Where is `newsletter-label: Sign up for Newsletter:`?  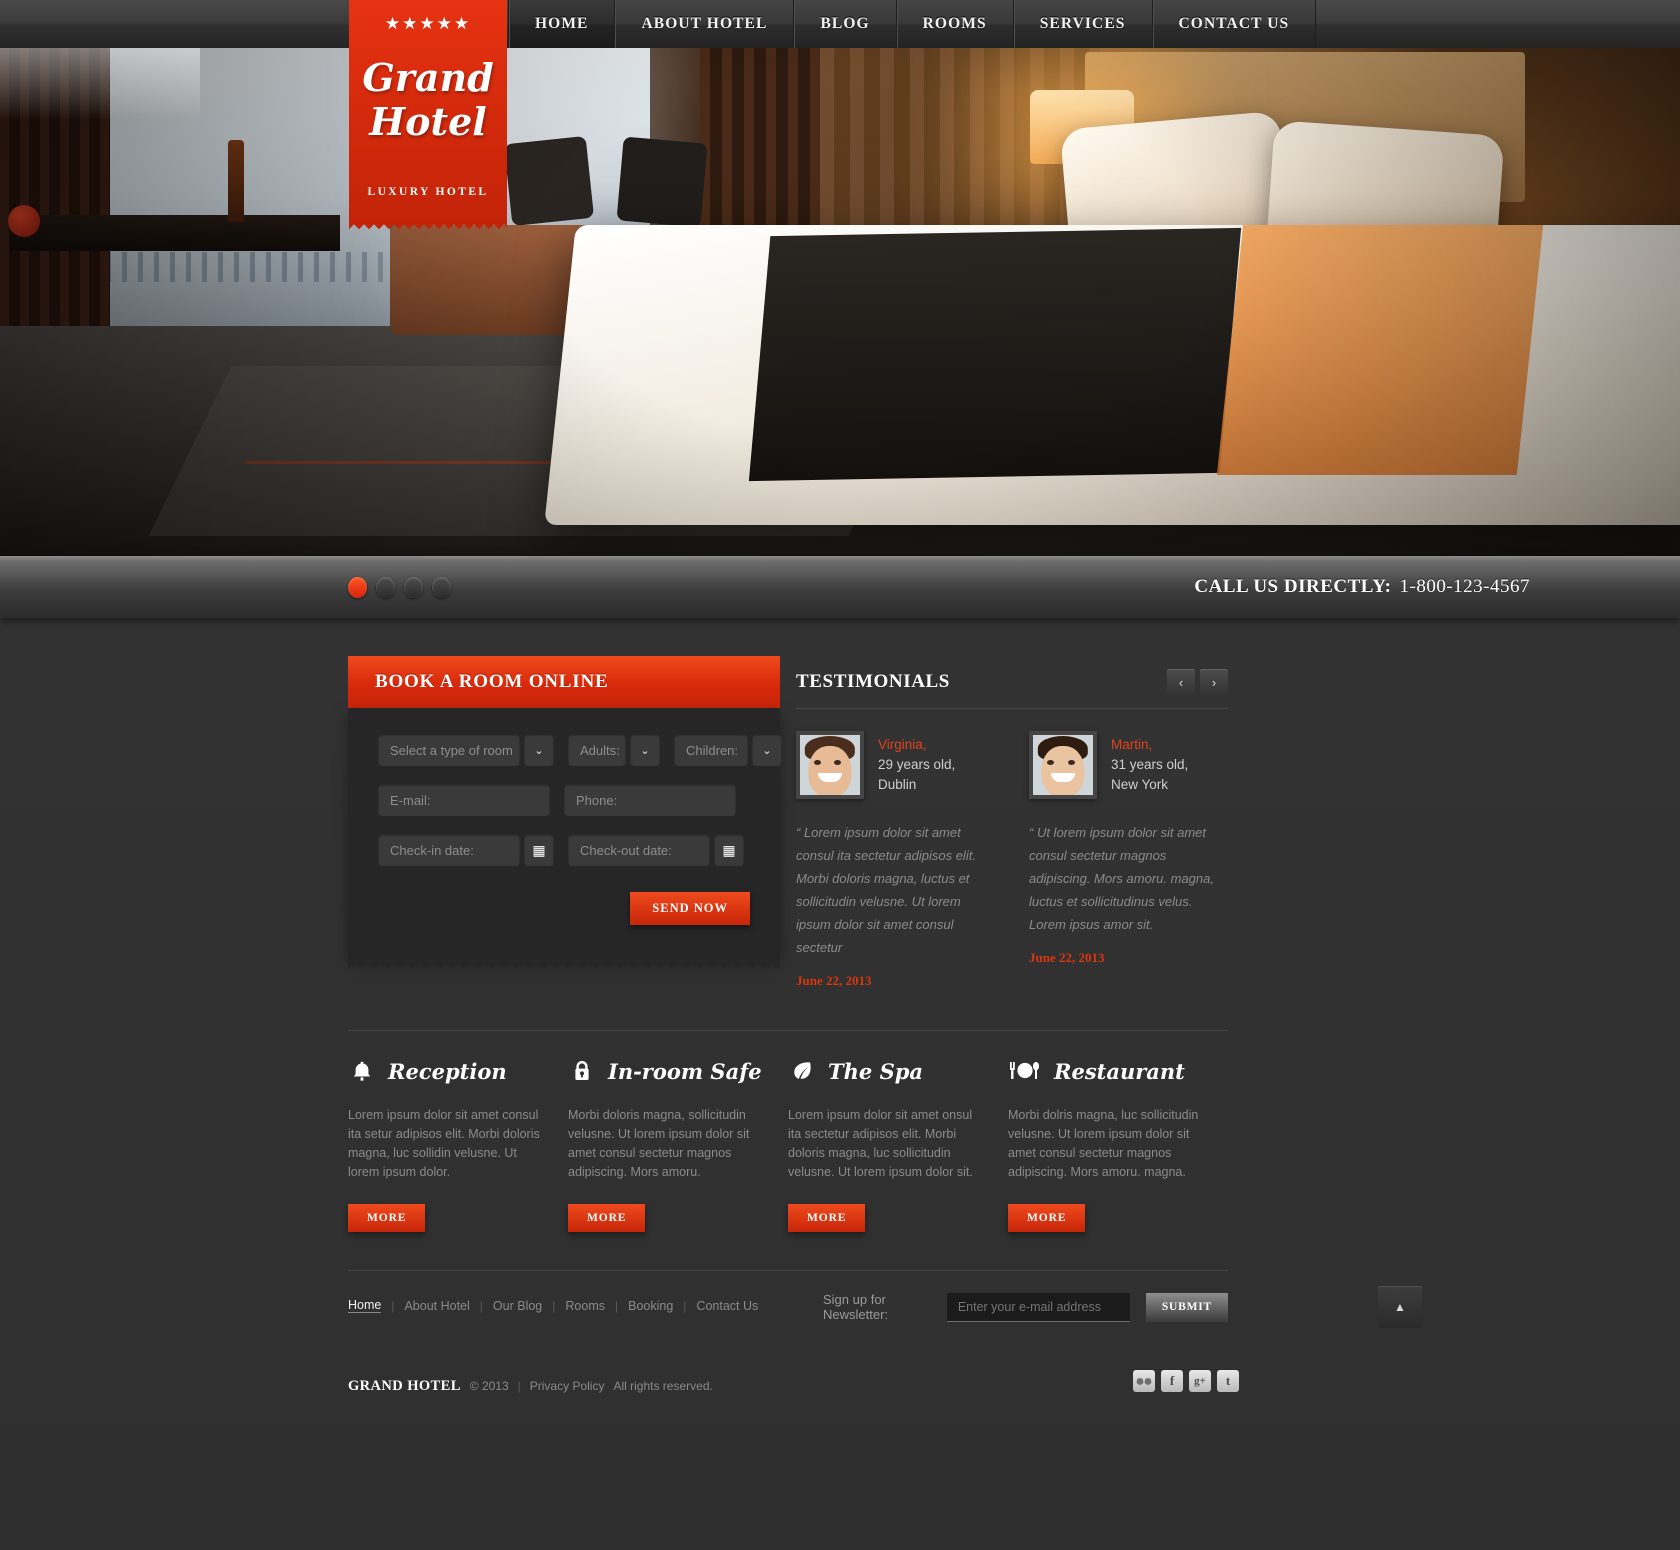
newsletter-label: Sign up for Newsletter: is located at coordinates (856, 1307).